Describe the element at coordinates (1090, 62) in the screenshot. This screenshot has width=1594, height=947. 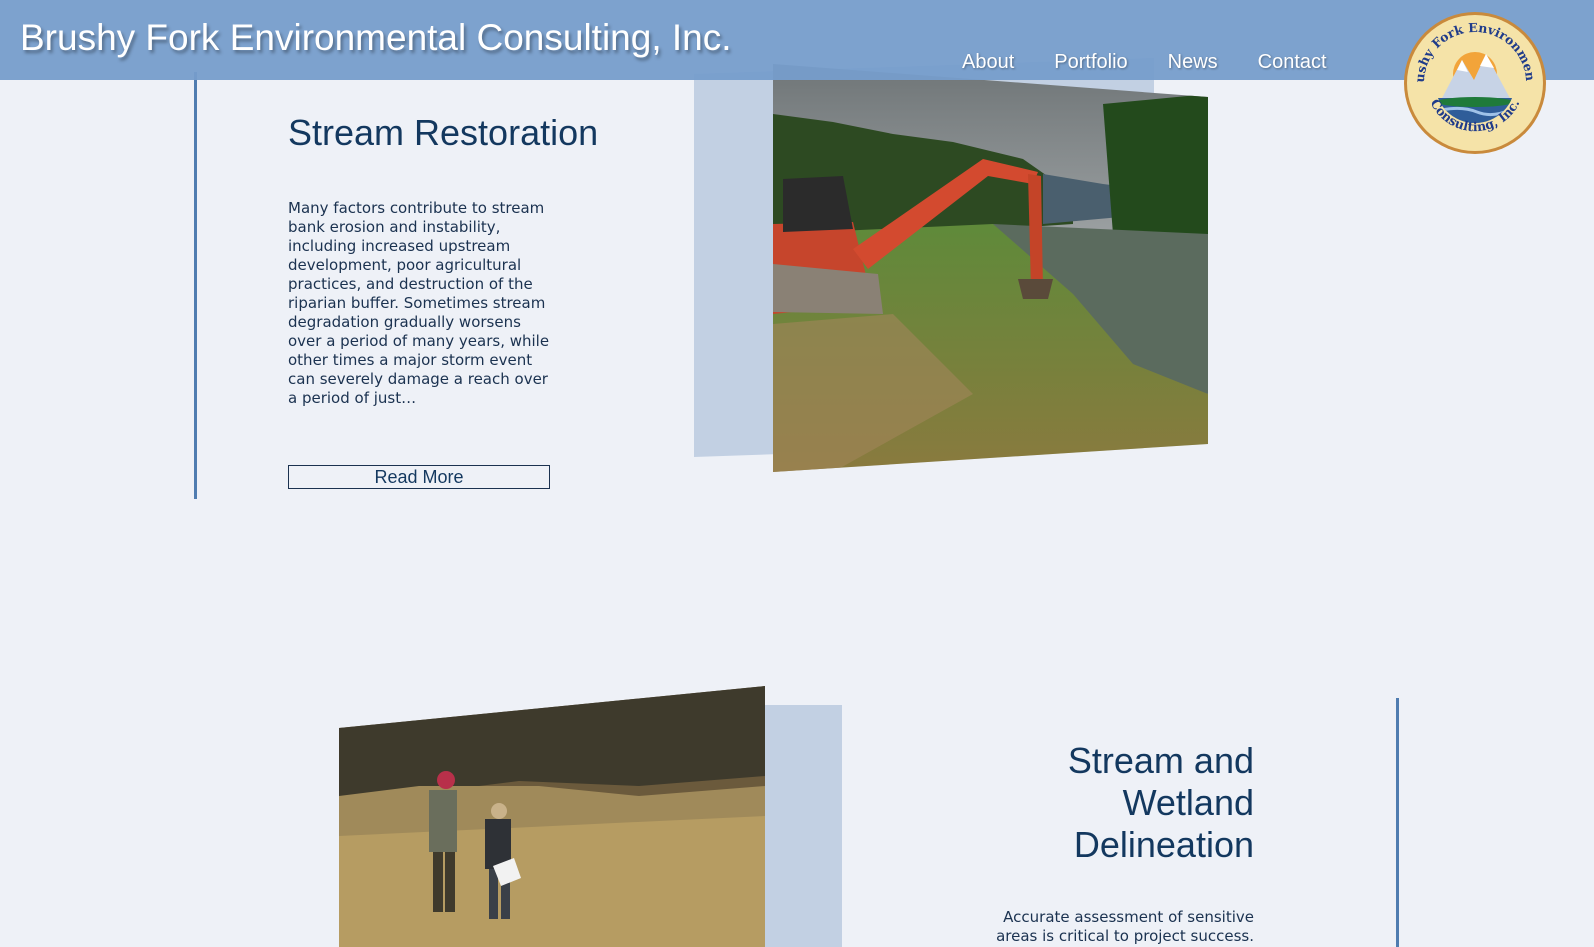
I see `nav-portfolio: Portfolio` at that location.